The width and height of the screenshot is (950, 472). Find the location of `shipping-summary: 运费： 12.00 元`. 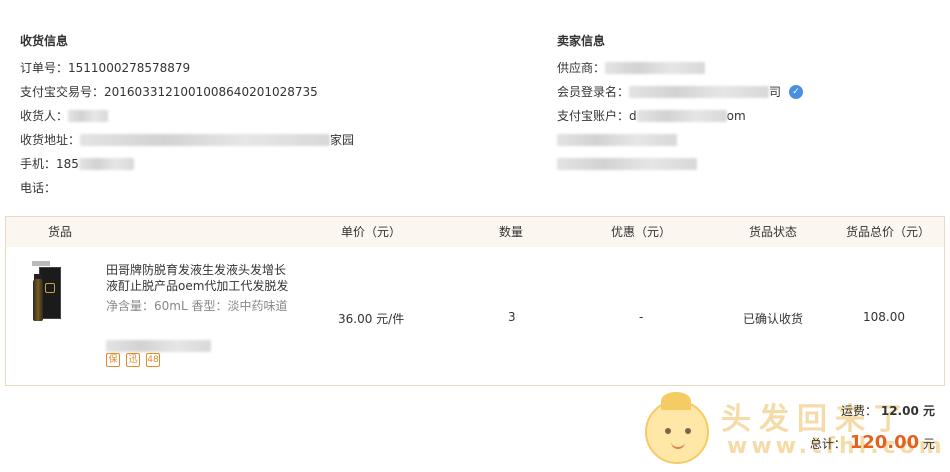

shipping-summary: 运费： 12.00 元 is located at coordinates (888, 410).